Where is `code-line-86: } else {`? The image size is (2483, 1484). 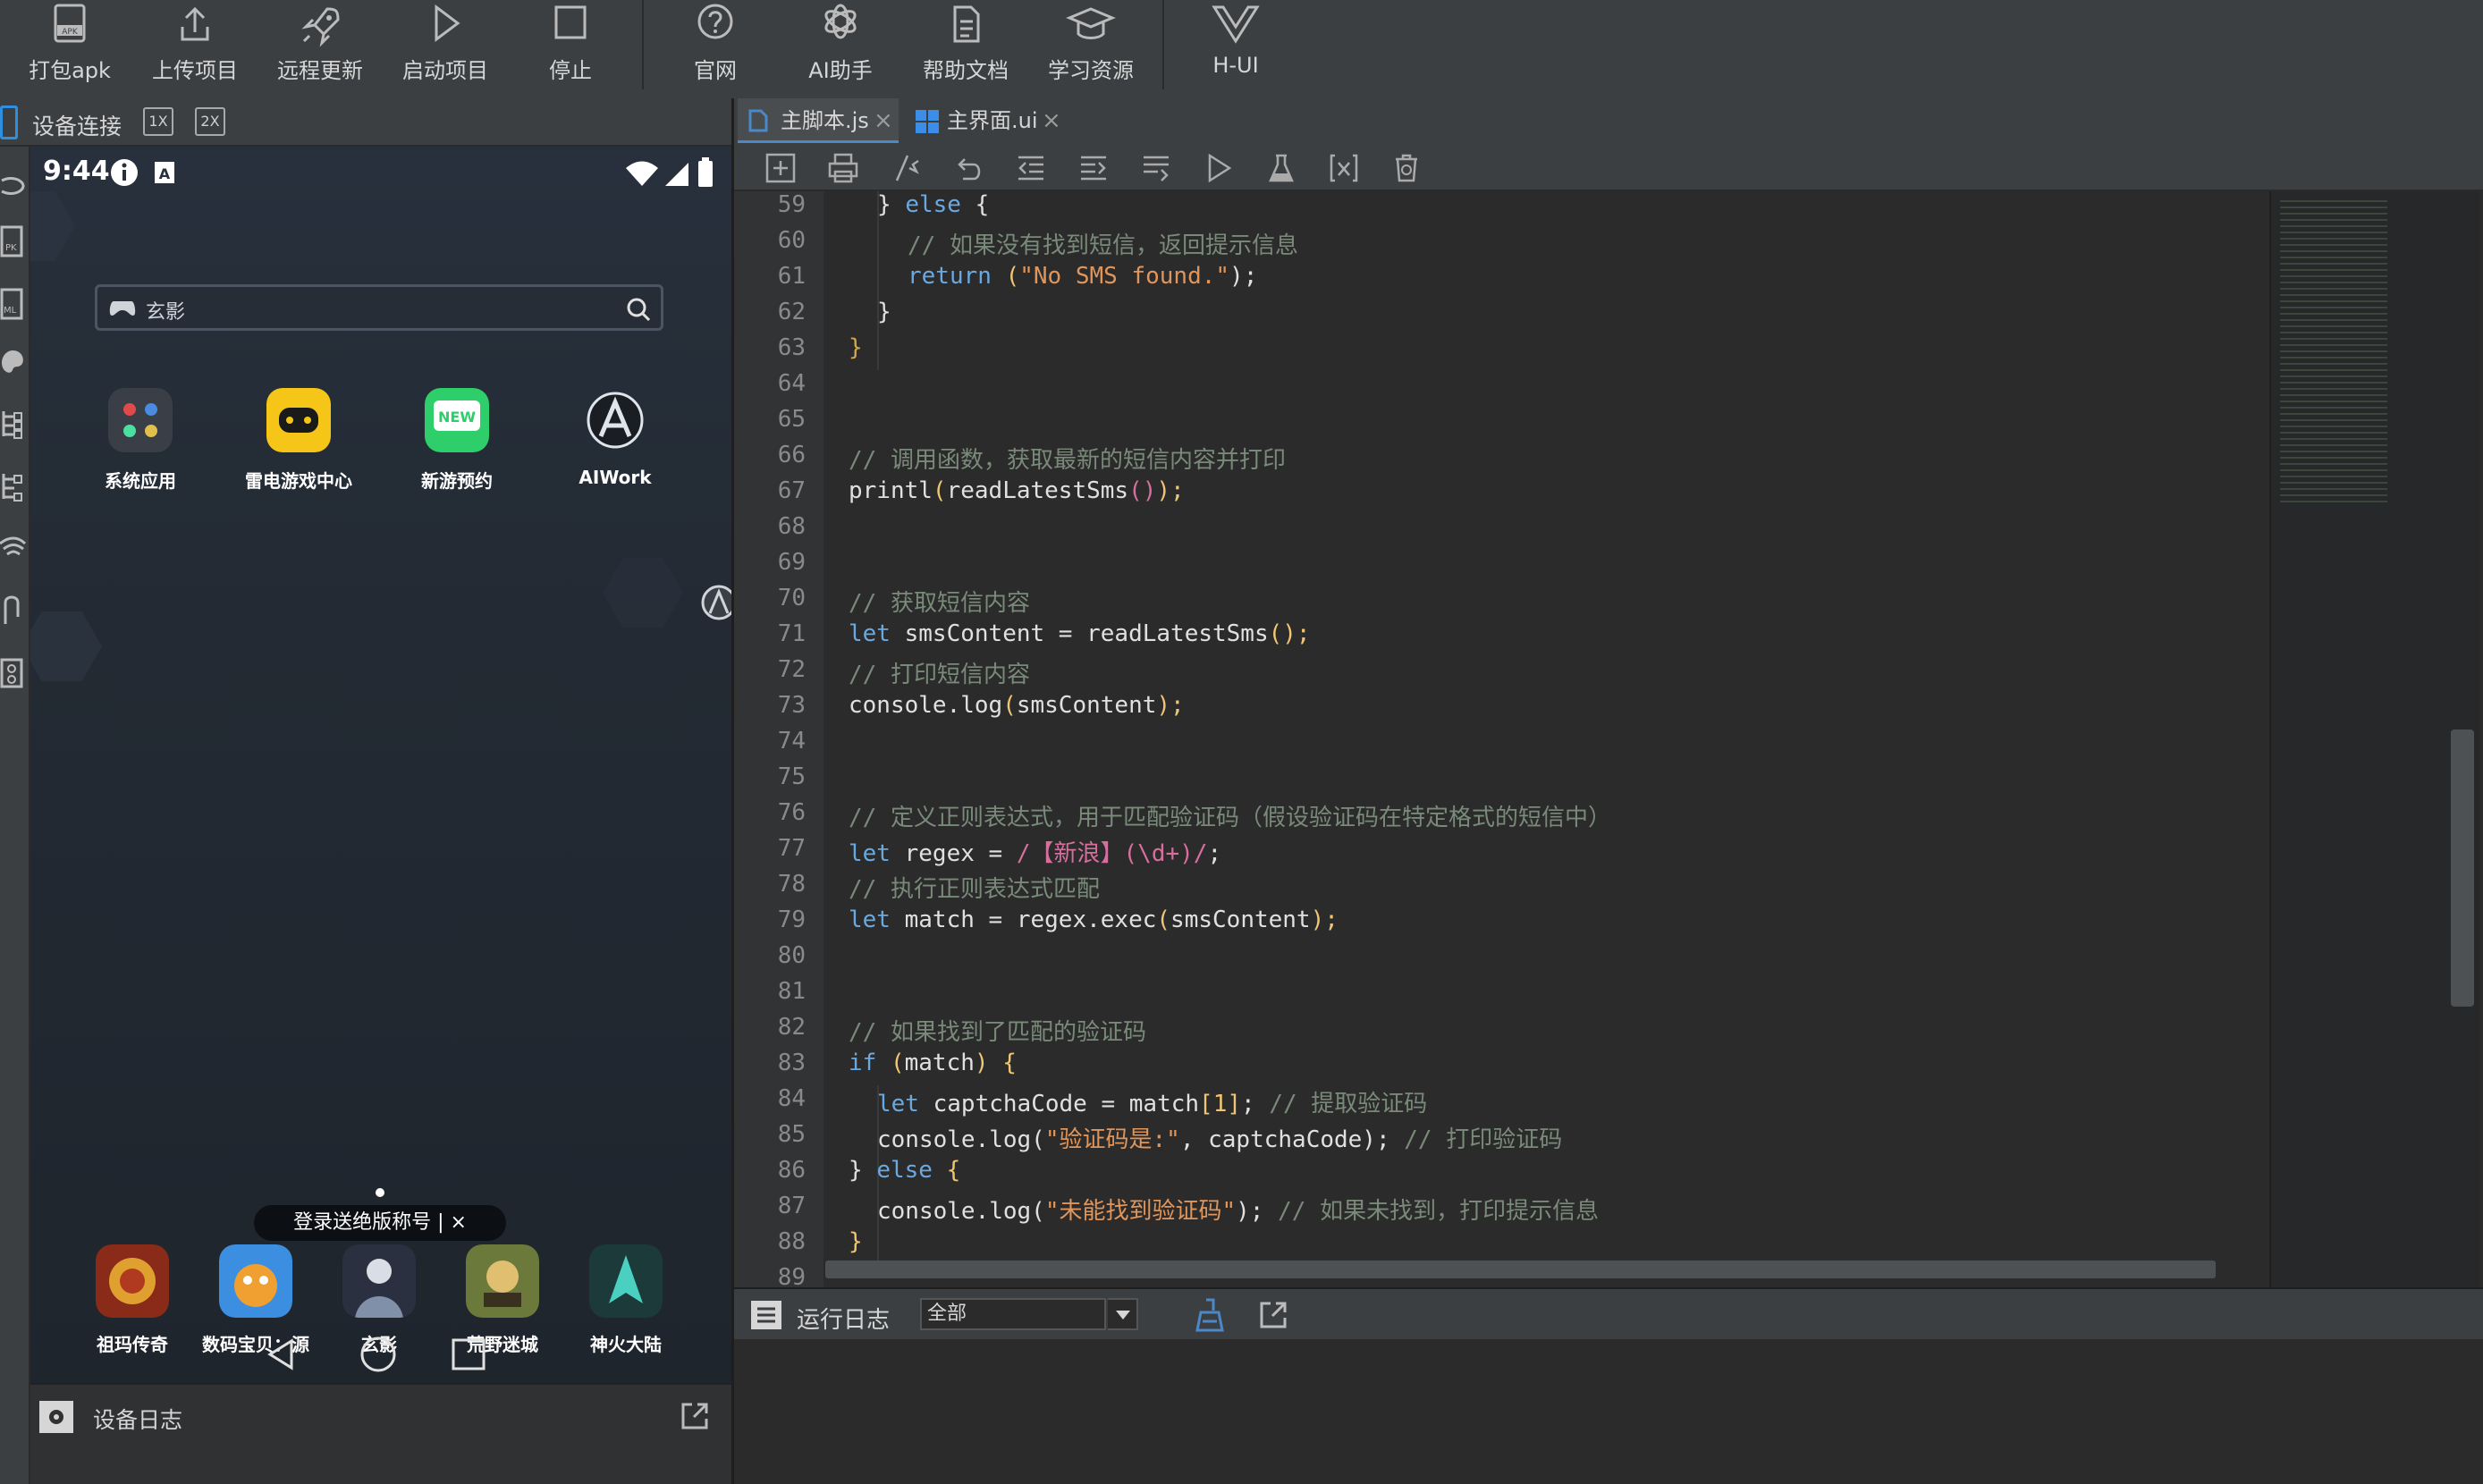
code-line-86: } else { is located at coordinates (905, 1170).